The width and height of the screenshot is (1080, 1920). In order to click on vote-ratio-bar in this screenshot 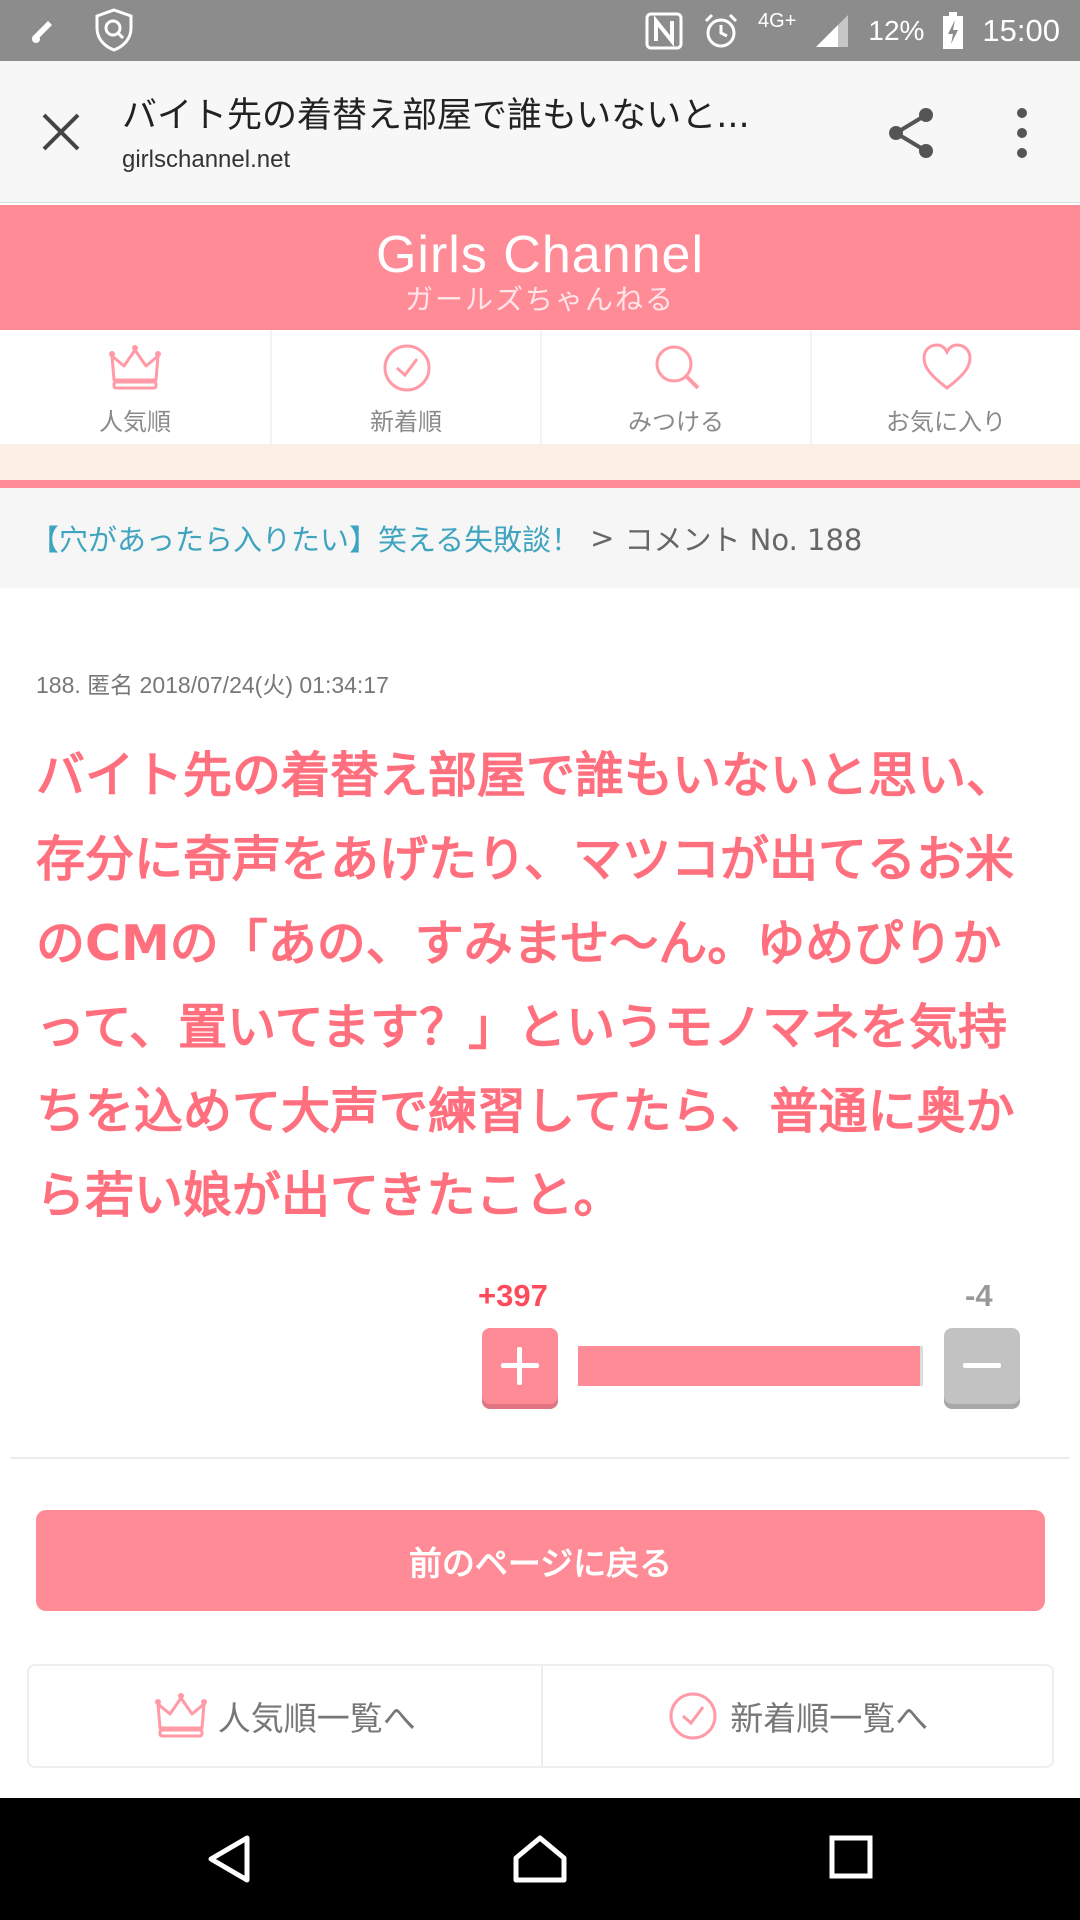, I will do `click(750, 1366)`.